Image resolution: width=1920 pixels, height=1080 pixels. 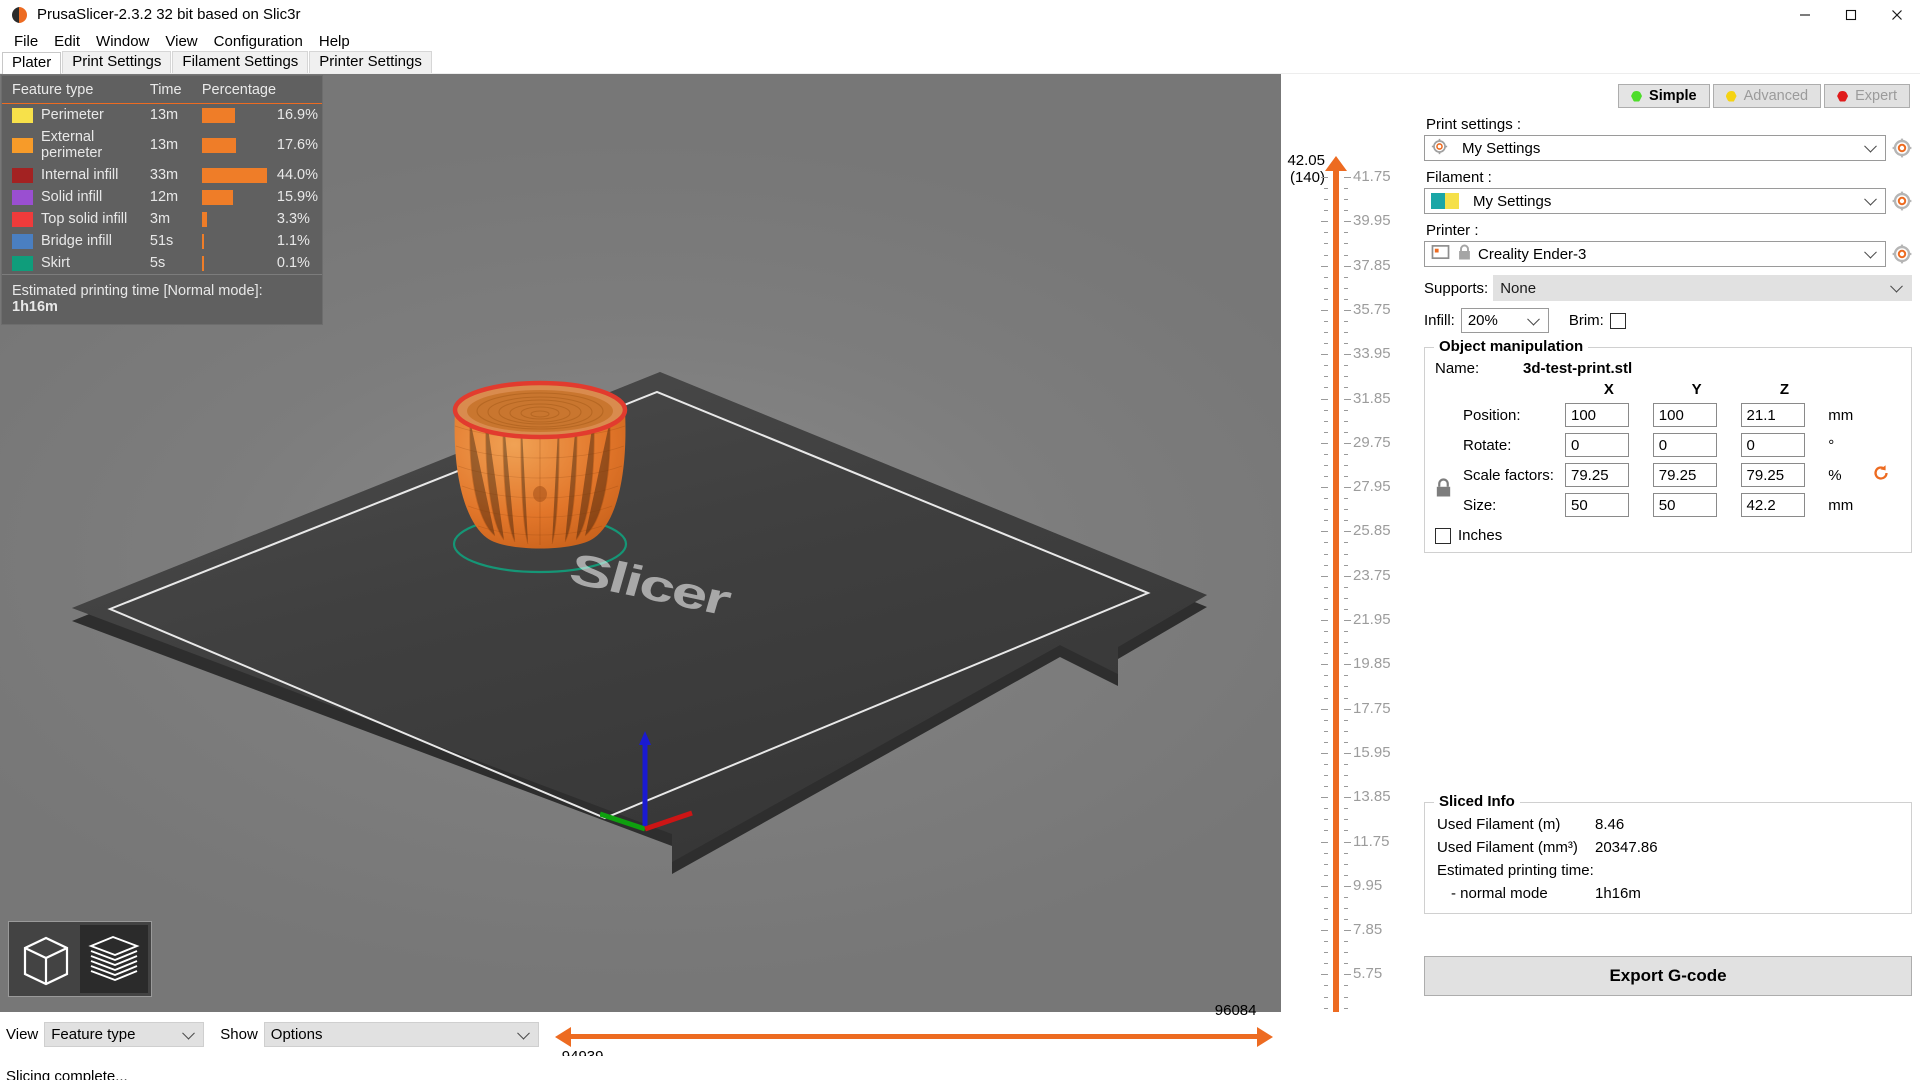 What do you see at coordinates (1443, 535) in the screenshot?
I see `inches-checkbox` at bounding box center [1443, 535].